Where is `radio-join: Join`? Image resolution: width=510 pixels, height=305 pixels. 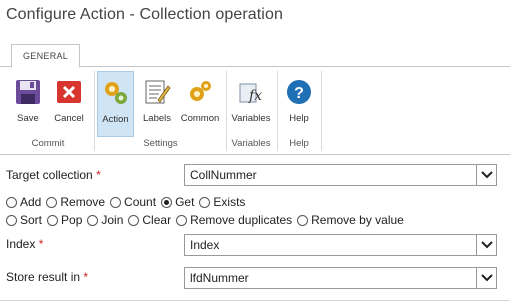 radio-join: Join is located at coordinates (105, 220).